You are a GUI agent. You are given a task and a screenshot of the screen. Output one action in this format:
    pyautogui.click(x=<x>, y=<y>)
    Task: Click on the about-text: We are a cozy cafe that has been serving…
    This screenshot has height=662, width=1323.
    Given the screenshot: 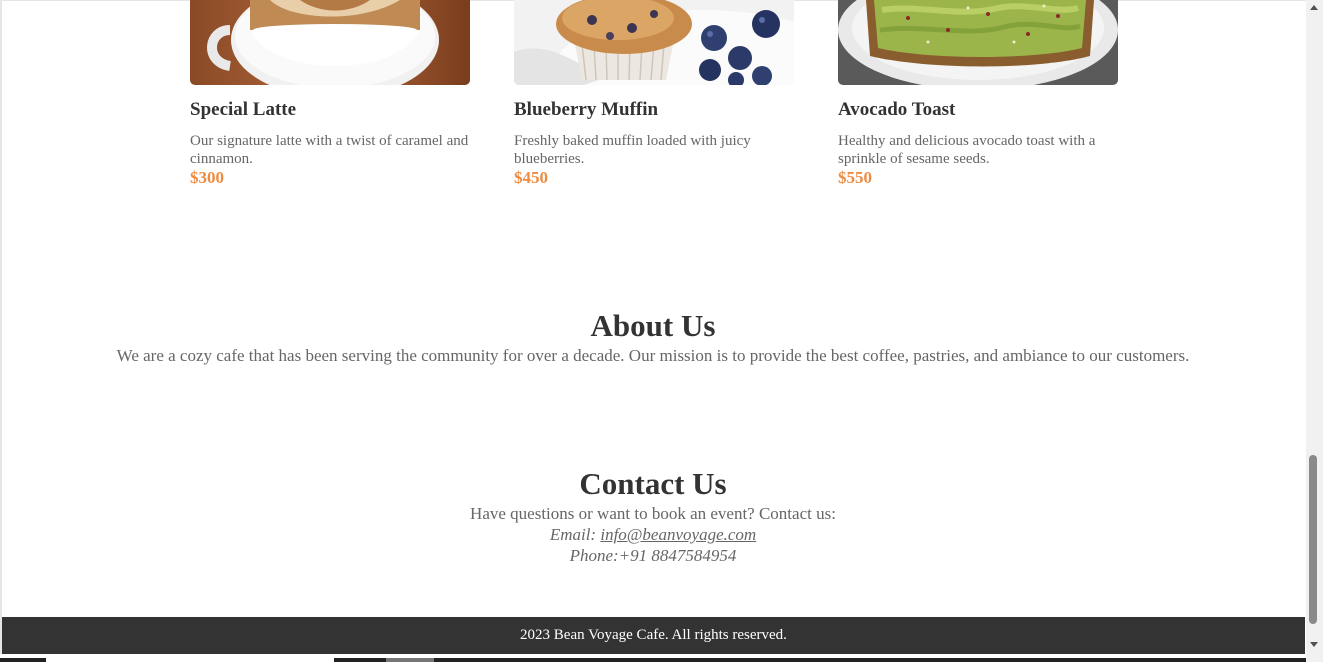 What is the action you would take?
    pyautogui.click(x=653, y=355)
    